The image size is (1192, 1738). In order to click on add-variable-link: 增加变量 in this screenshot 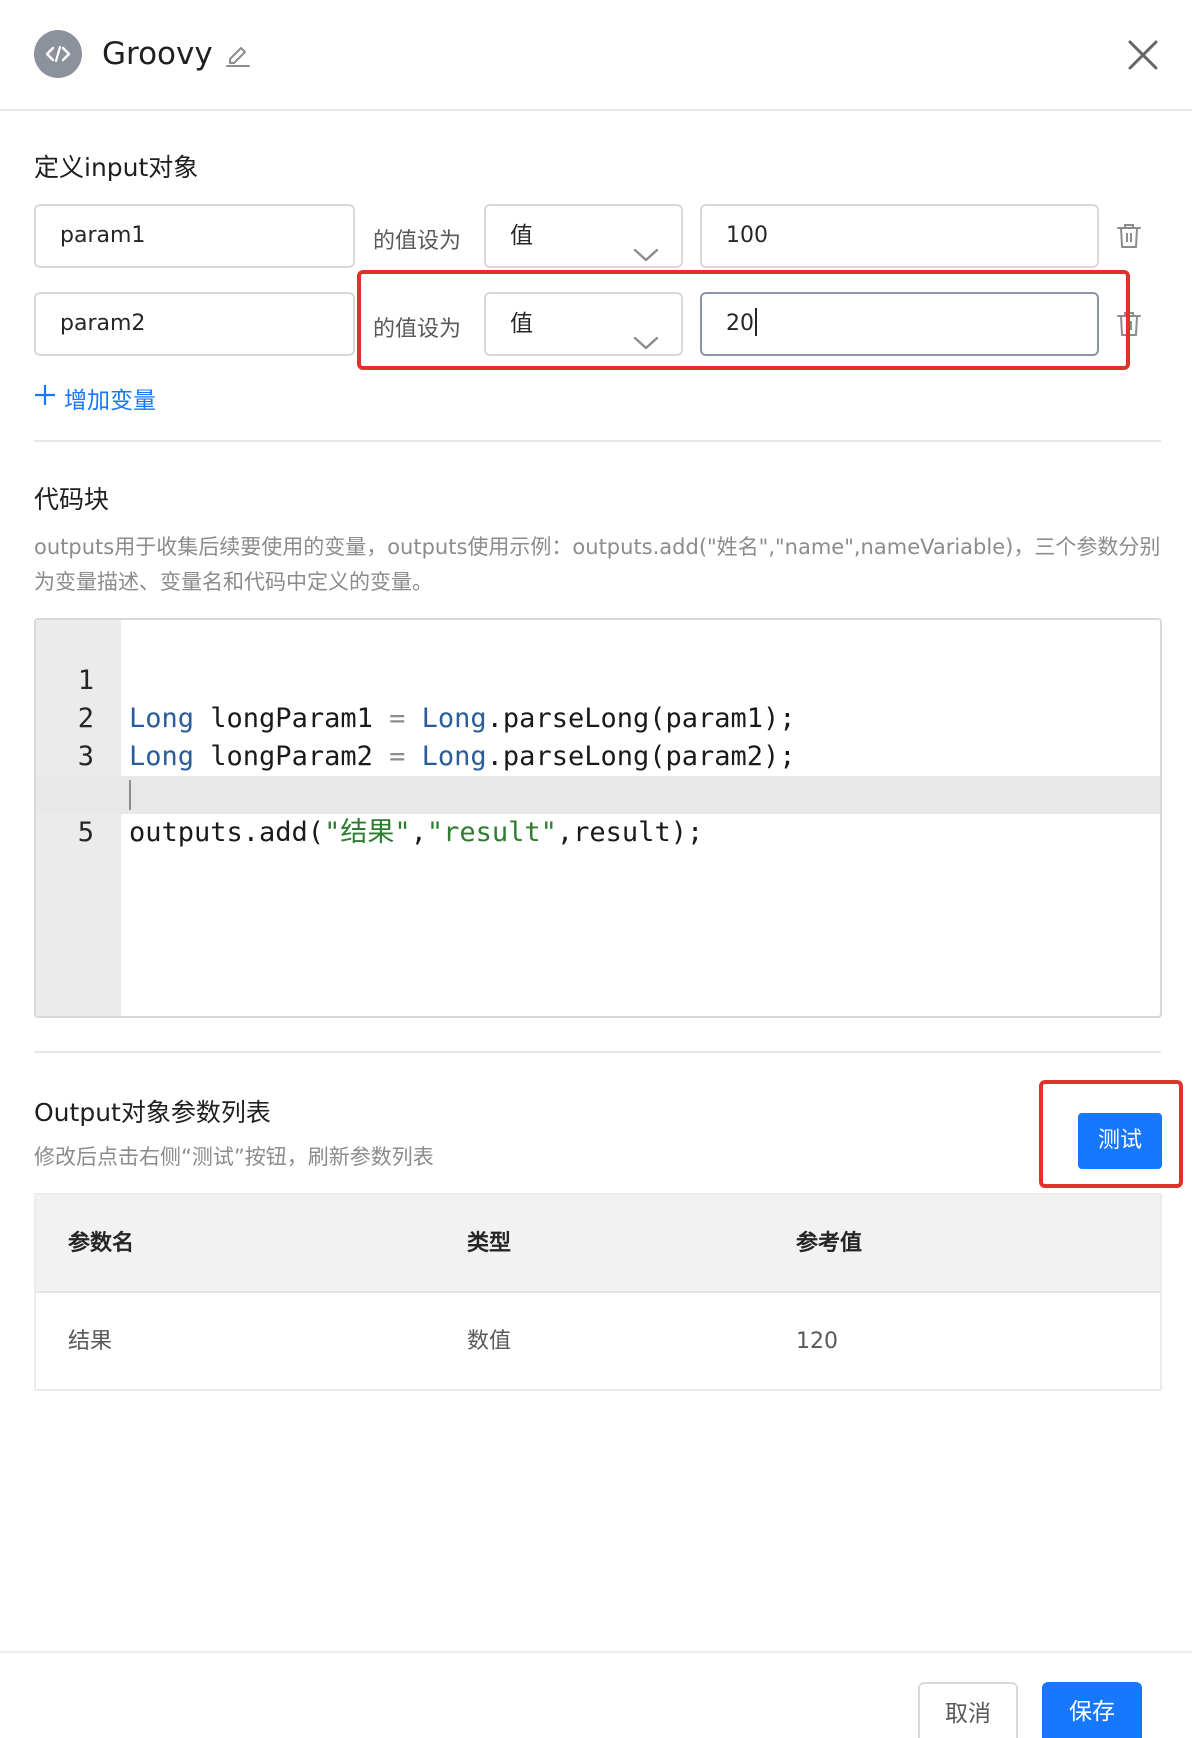, I will do `click(95, 398)`.